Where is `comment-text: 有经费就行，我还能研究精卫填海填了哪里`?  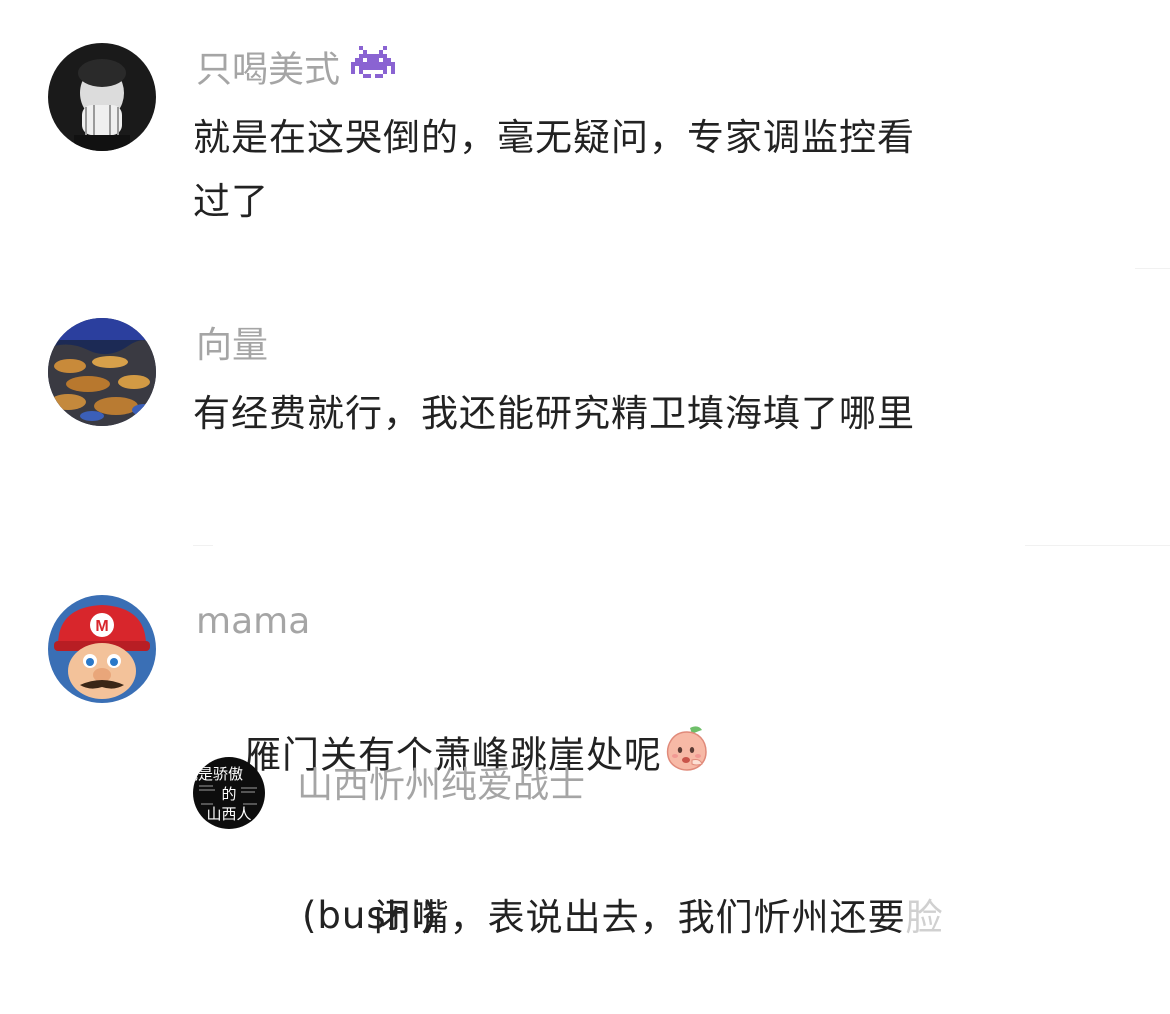
comment-text: 有经费就行，我还能研究精卫填海填了哪里 is located at coordinates (554, 413).